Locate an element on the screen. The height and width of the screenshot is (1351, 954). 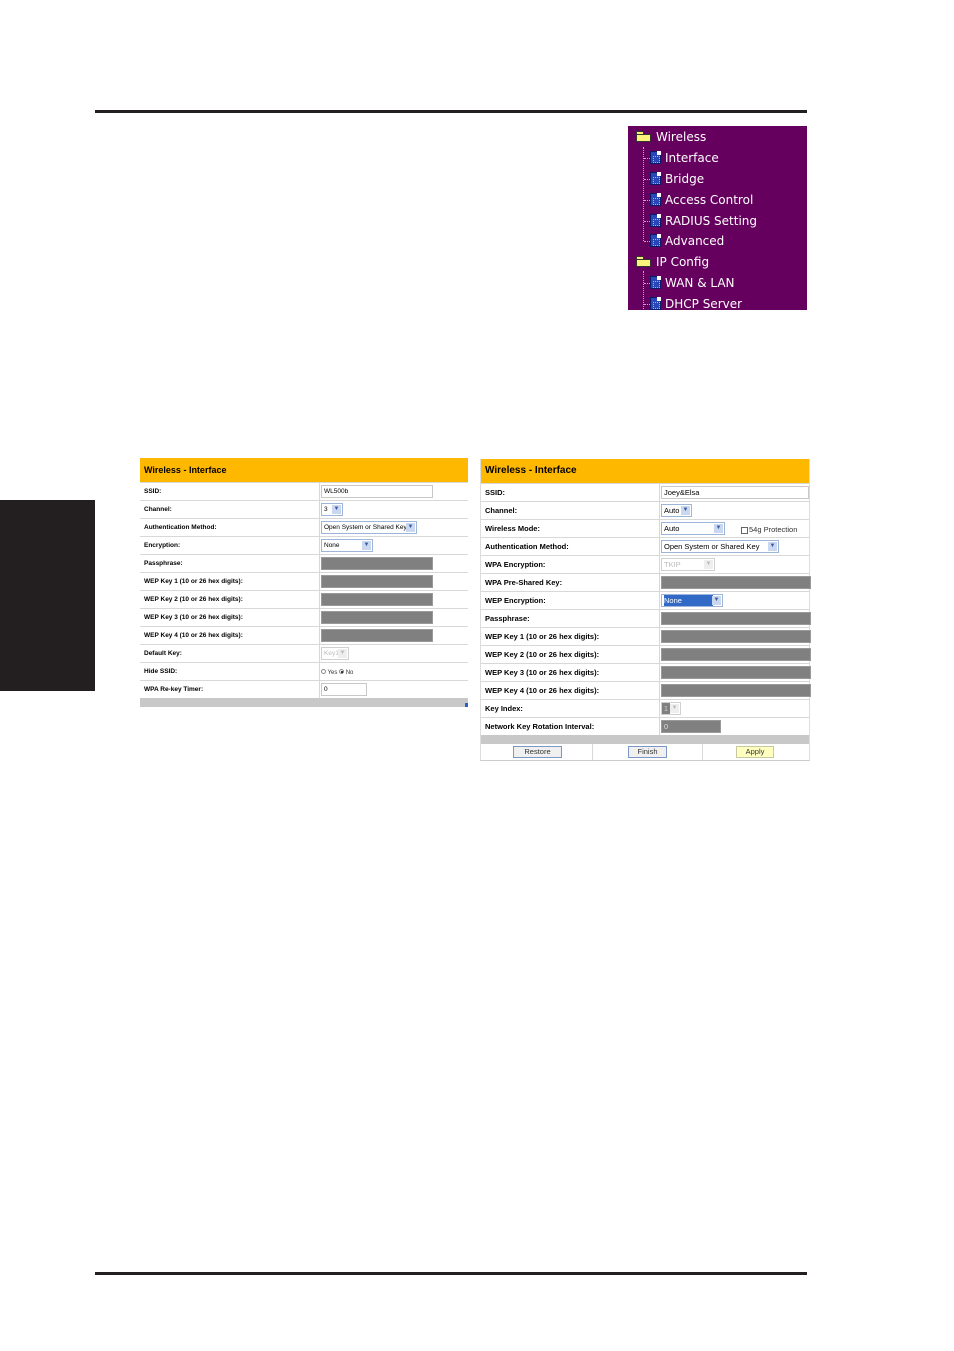
page-bottom-rule is located at coordinates (451, 1273).